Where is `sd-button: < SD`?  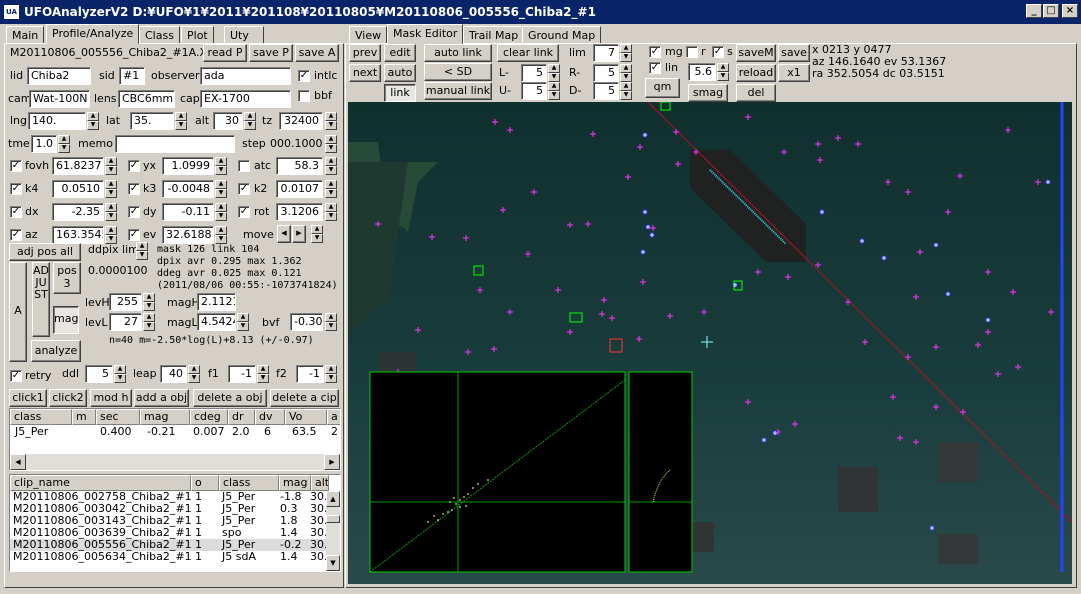
sd-button: < SD is located at coordinates (458, 72).